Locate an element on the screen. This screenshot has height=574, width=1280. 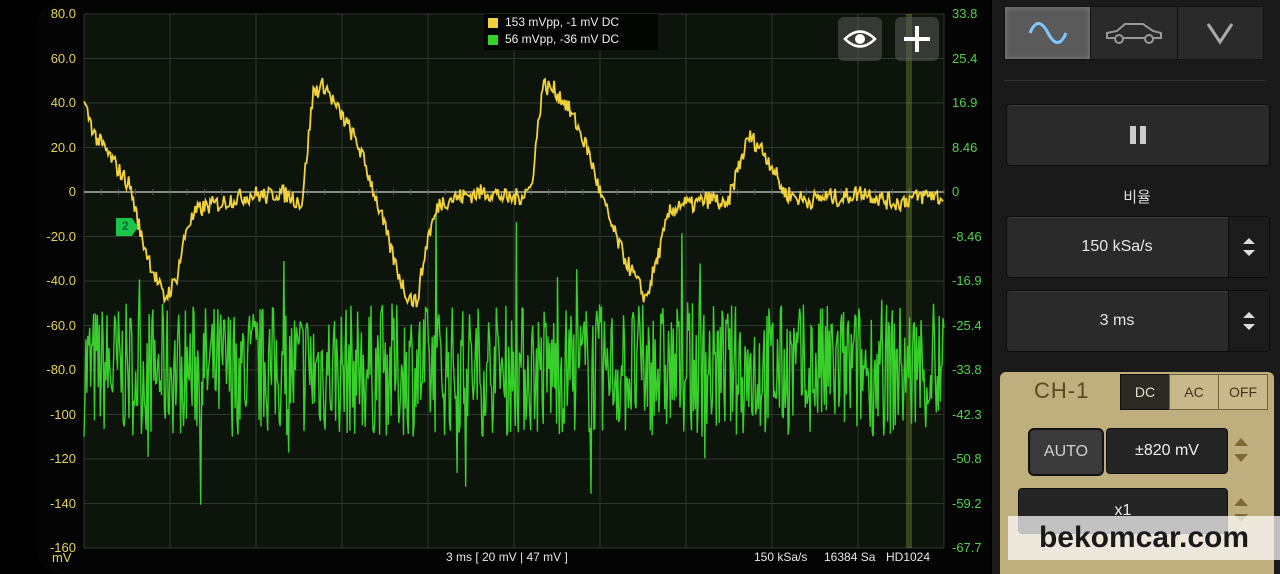
voltage-range: ±820 mV is located at coordinates (1167, 451).